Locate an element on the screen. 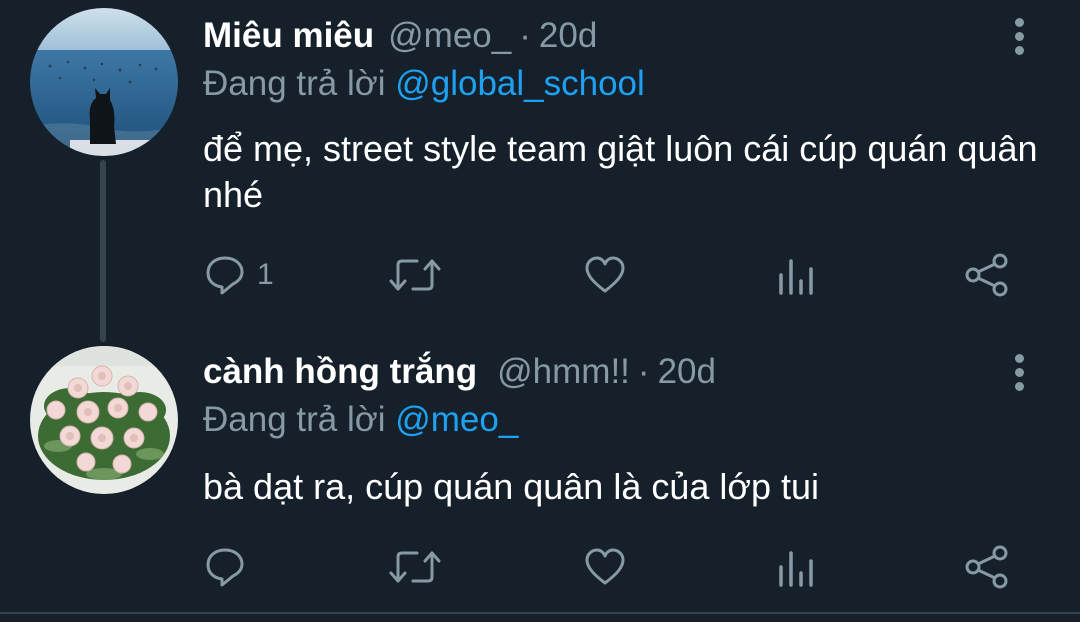 This screenshot has width=1080, height=622. white-roses-bouquet-avatar is located at coordinates (104, 420).